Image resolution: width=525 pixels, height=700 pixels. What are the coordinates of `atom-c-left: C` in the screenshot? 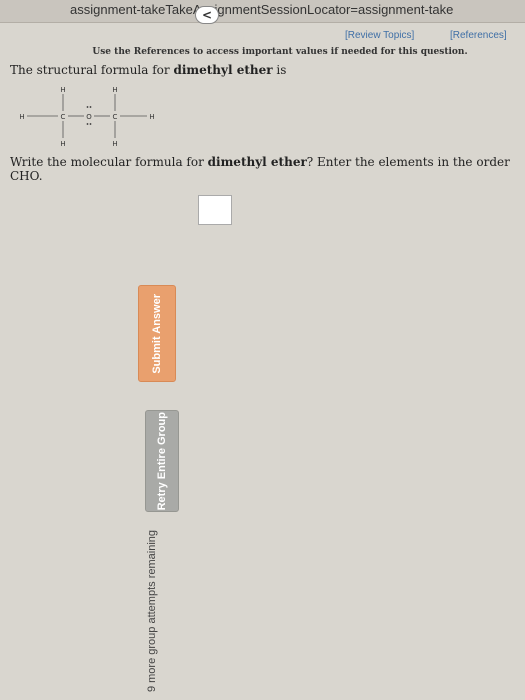 It's located at (63, 117).